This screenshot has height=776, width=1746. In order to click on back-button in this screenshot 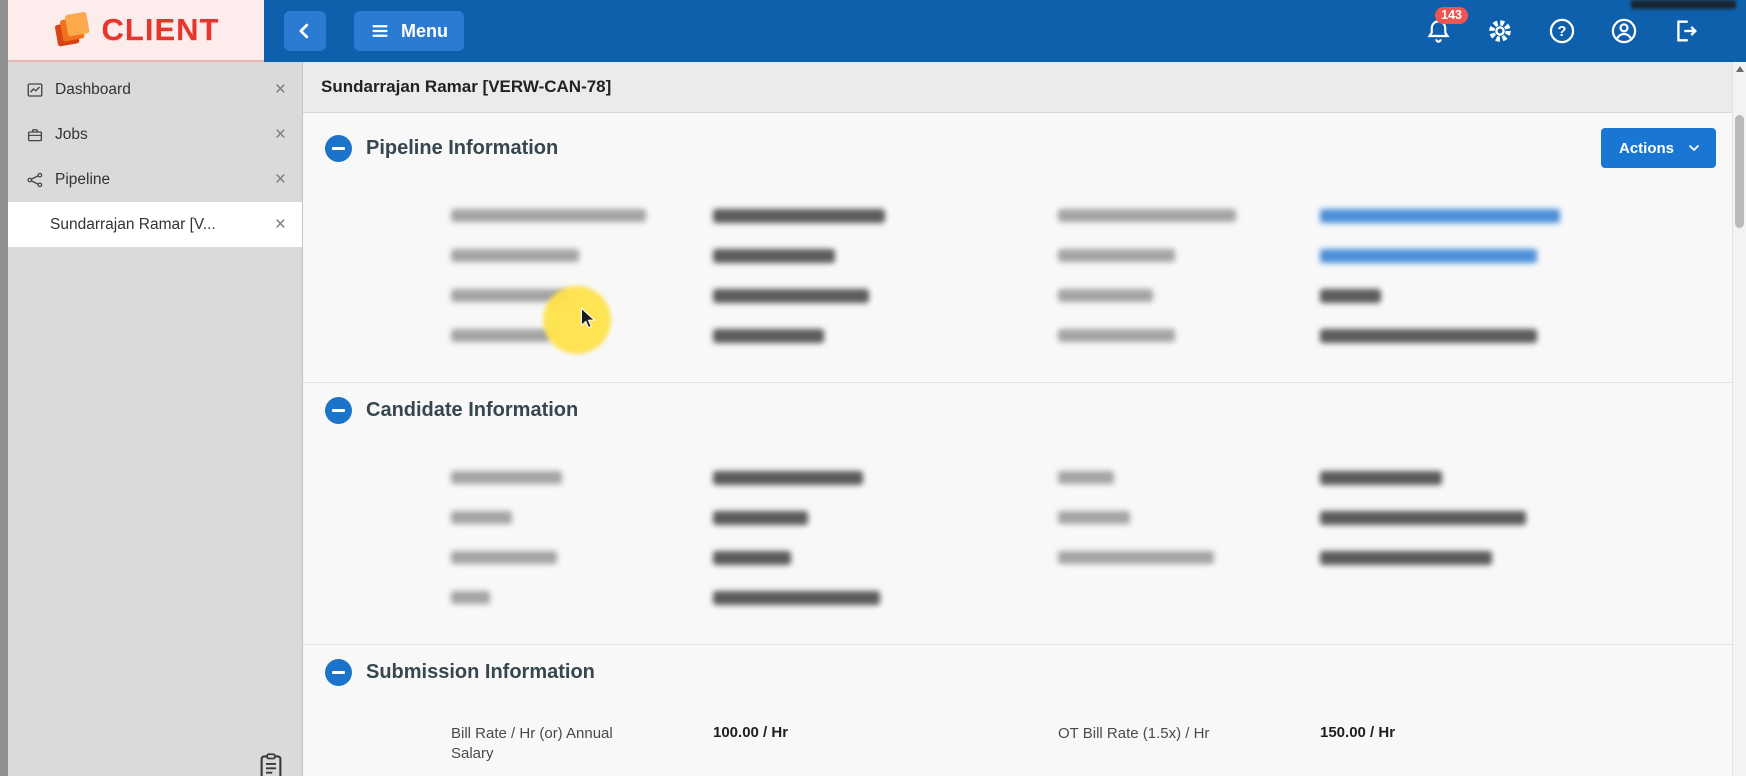, I will do `click(305, 31)`.